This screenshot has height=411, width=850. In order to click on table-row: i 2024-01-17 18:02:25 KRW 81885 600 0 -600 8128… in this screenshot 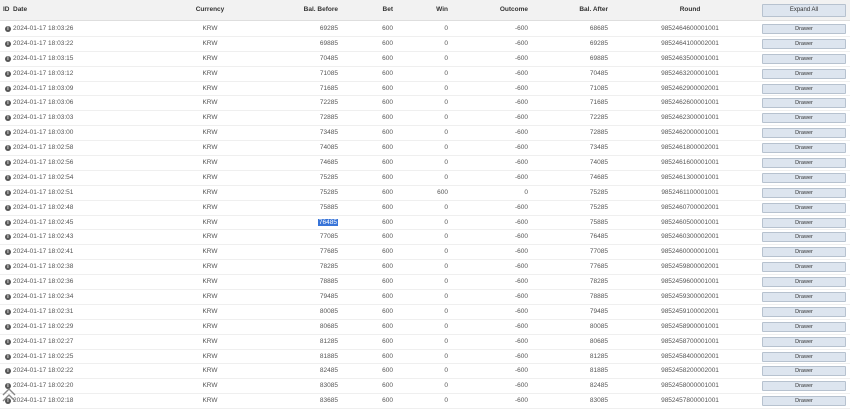, I will do `click(425, 357)`.